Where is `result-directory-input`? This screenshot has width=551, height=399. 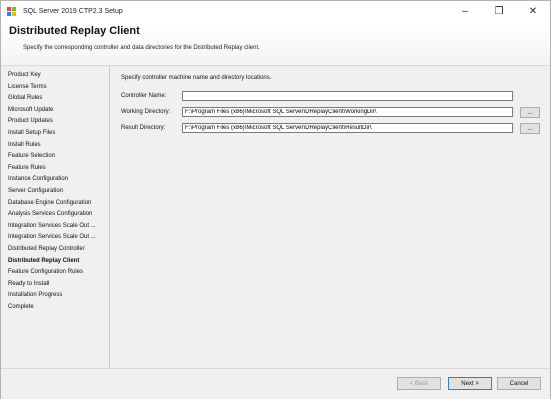
result-directory-input is located at coordinates (347, 128).